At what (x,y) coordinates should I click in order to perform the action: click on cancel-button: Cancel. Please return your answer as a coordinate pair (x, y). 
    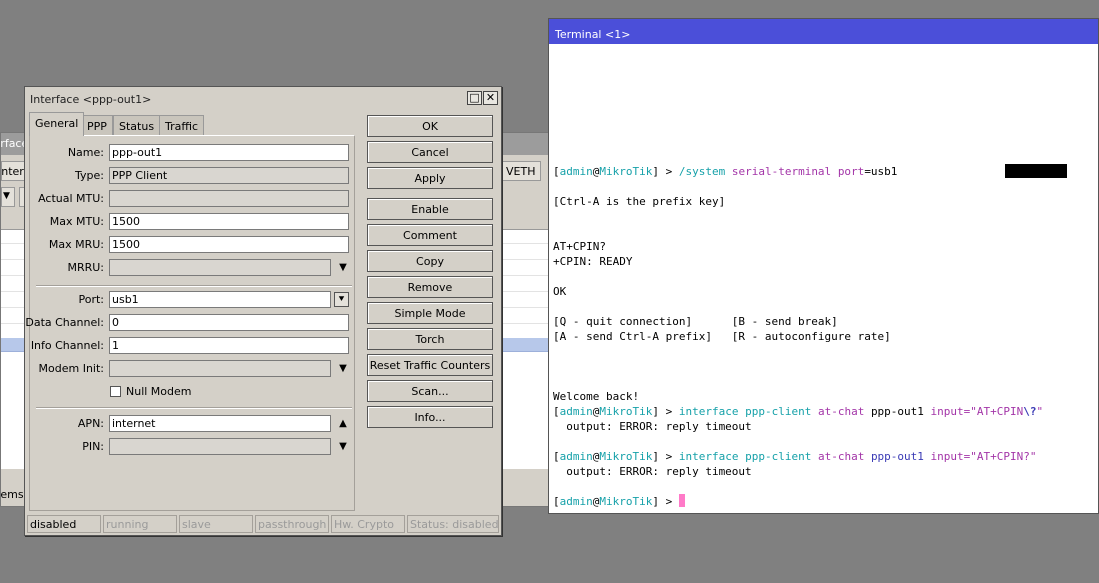
    Looking at the image, I should click on (430, 152).